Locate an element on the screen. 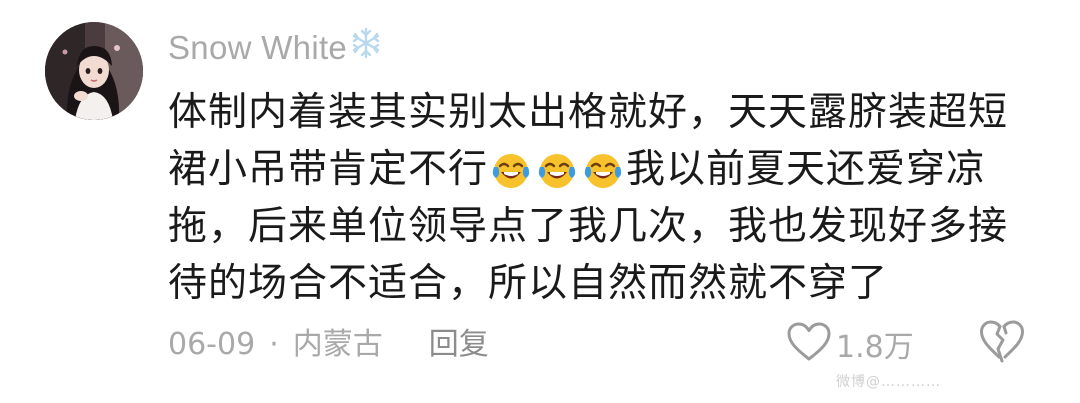  comment-line-3: 拖，后来单位领导点了我几次，我也发现好多接 is located at coordinates (588, 226).